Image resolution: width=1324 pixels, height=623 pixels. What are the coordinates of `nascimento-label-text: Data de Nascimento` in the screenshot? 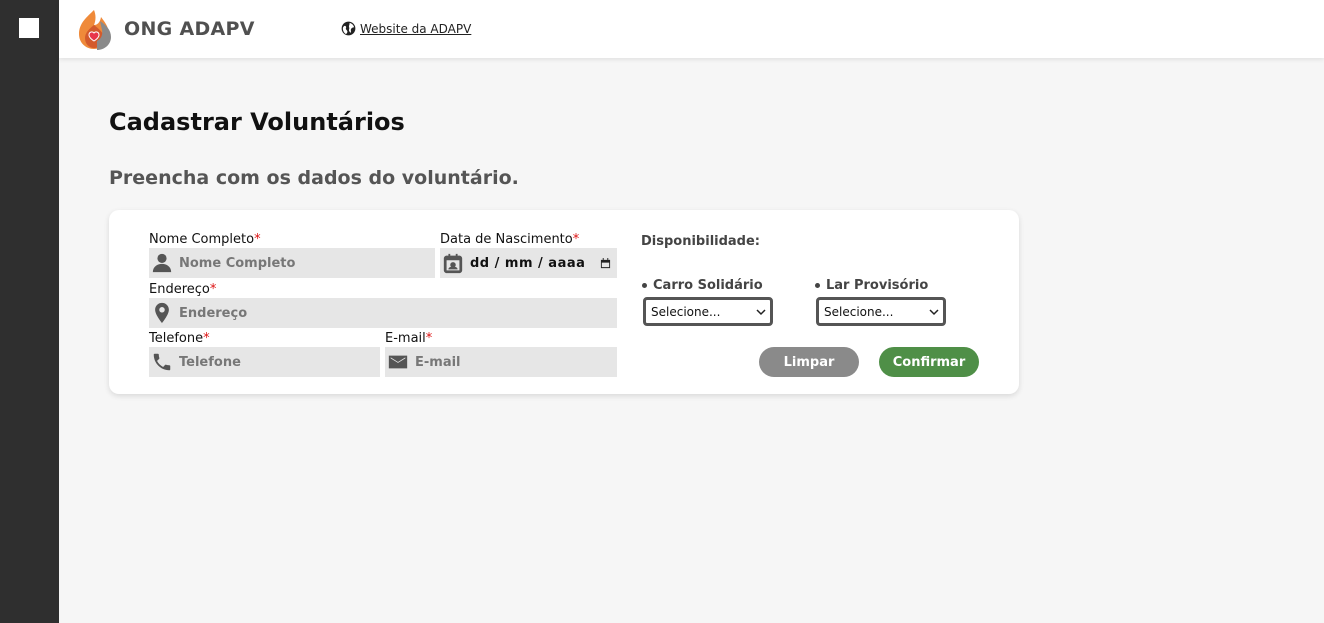 It's located at (506, 239).